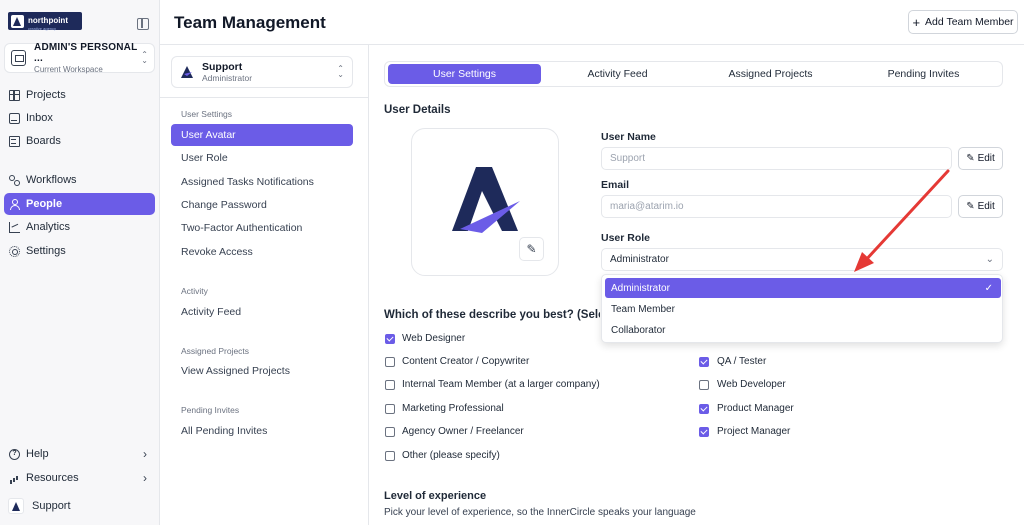 The height and width of the screenshot is (525, 1024). What do you see at coordinates (46, 95) in the screenshot?
I see `nav-item-label: Projects` at bounding box center [46, 95].